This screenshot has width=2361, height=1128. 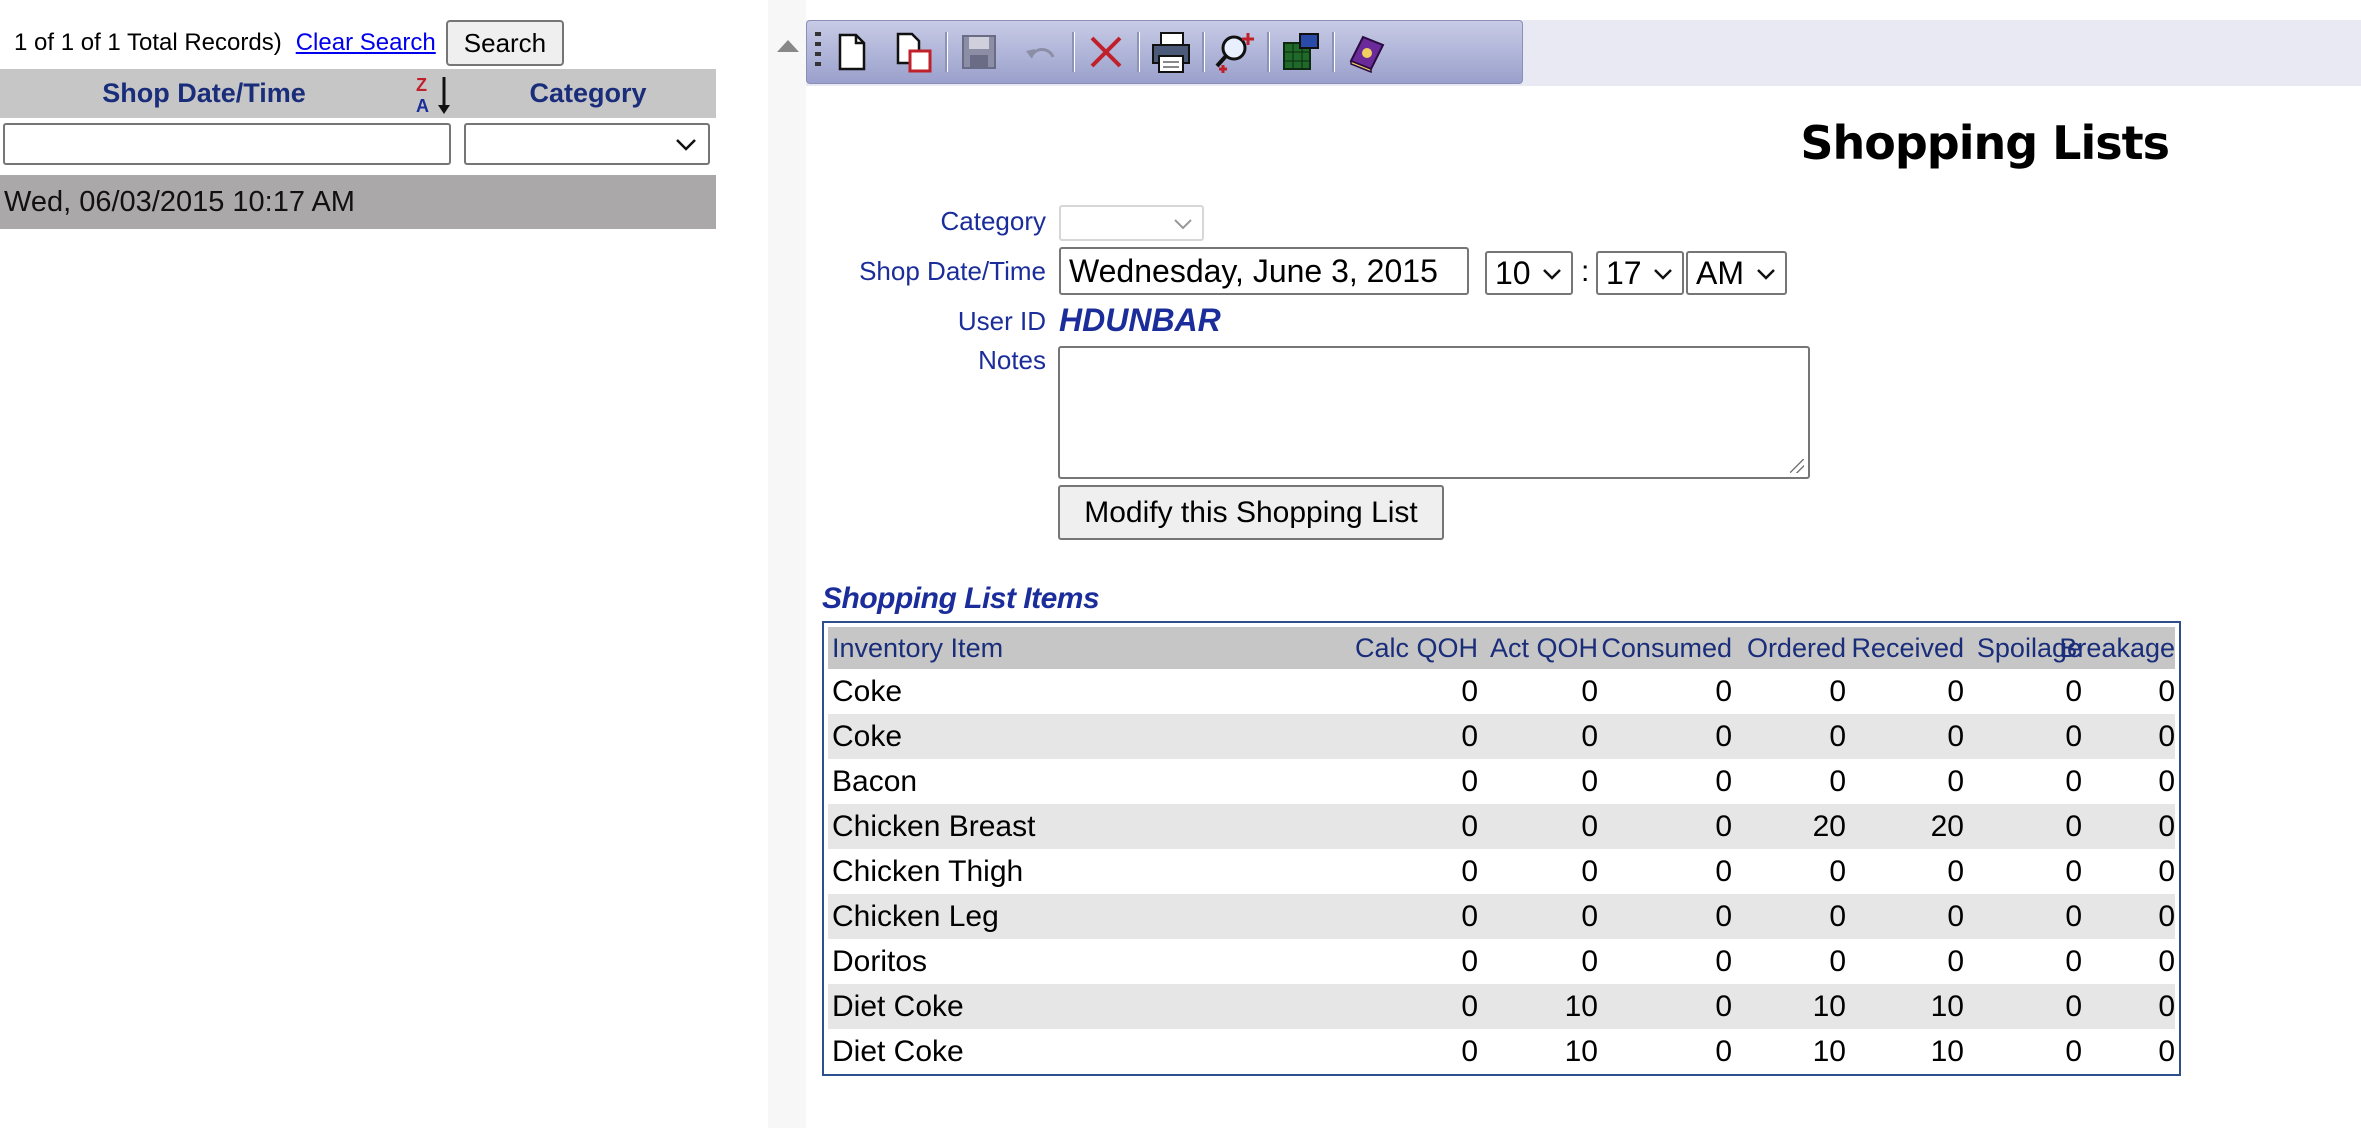 I want to click on table-row: Chicken Breast 0 0 0 20 20 0 0, so click(x=1501, y=826).